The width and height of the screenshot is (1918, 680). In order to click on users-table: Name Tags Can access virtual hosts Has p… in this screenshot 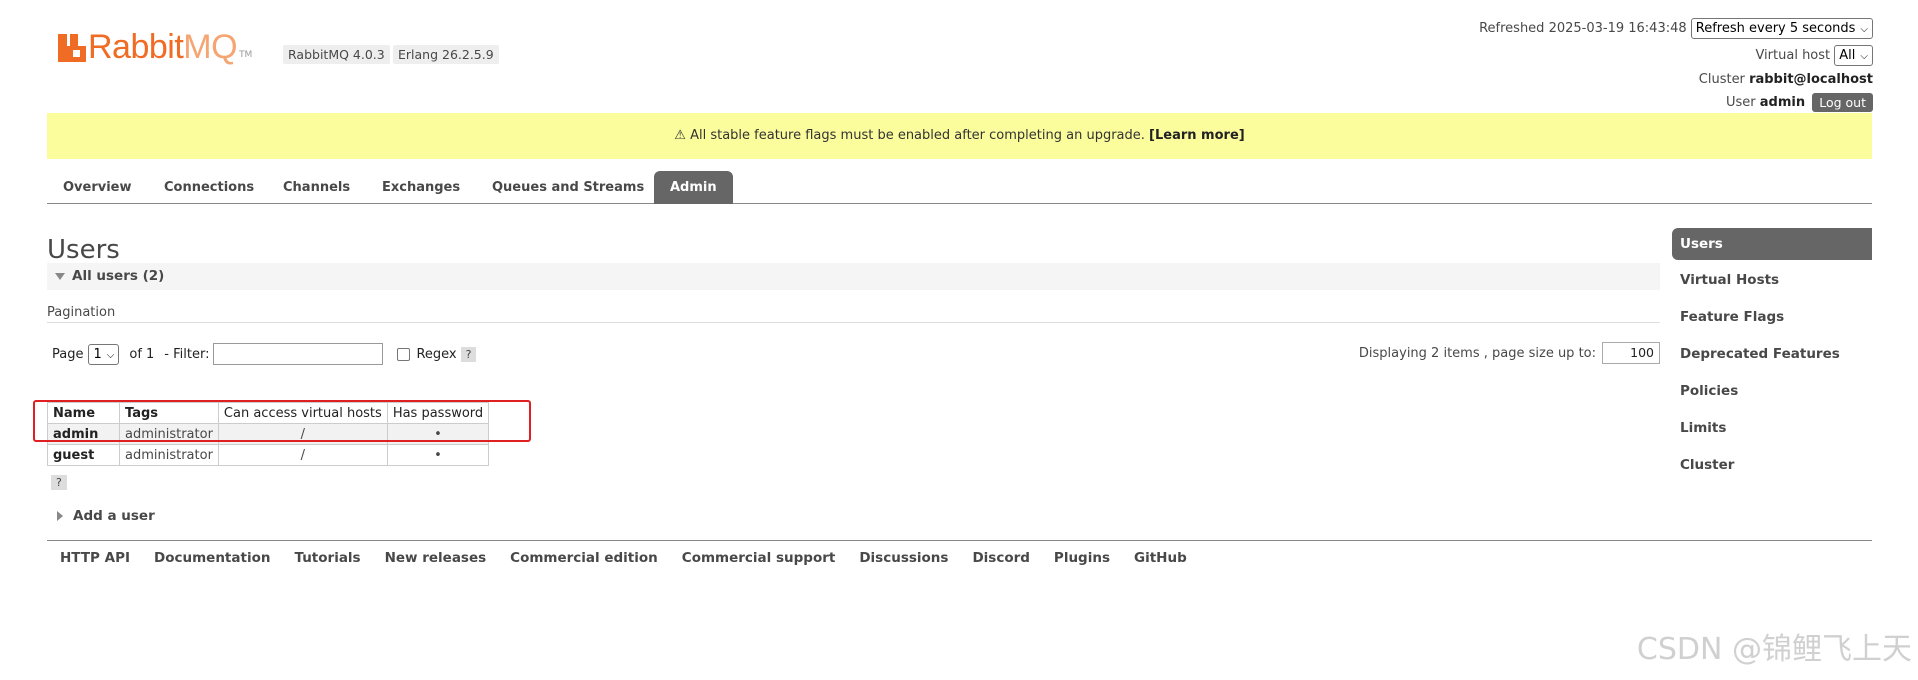, I will do `click(268, 434)`.